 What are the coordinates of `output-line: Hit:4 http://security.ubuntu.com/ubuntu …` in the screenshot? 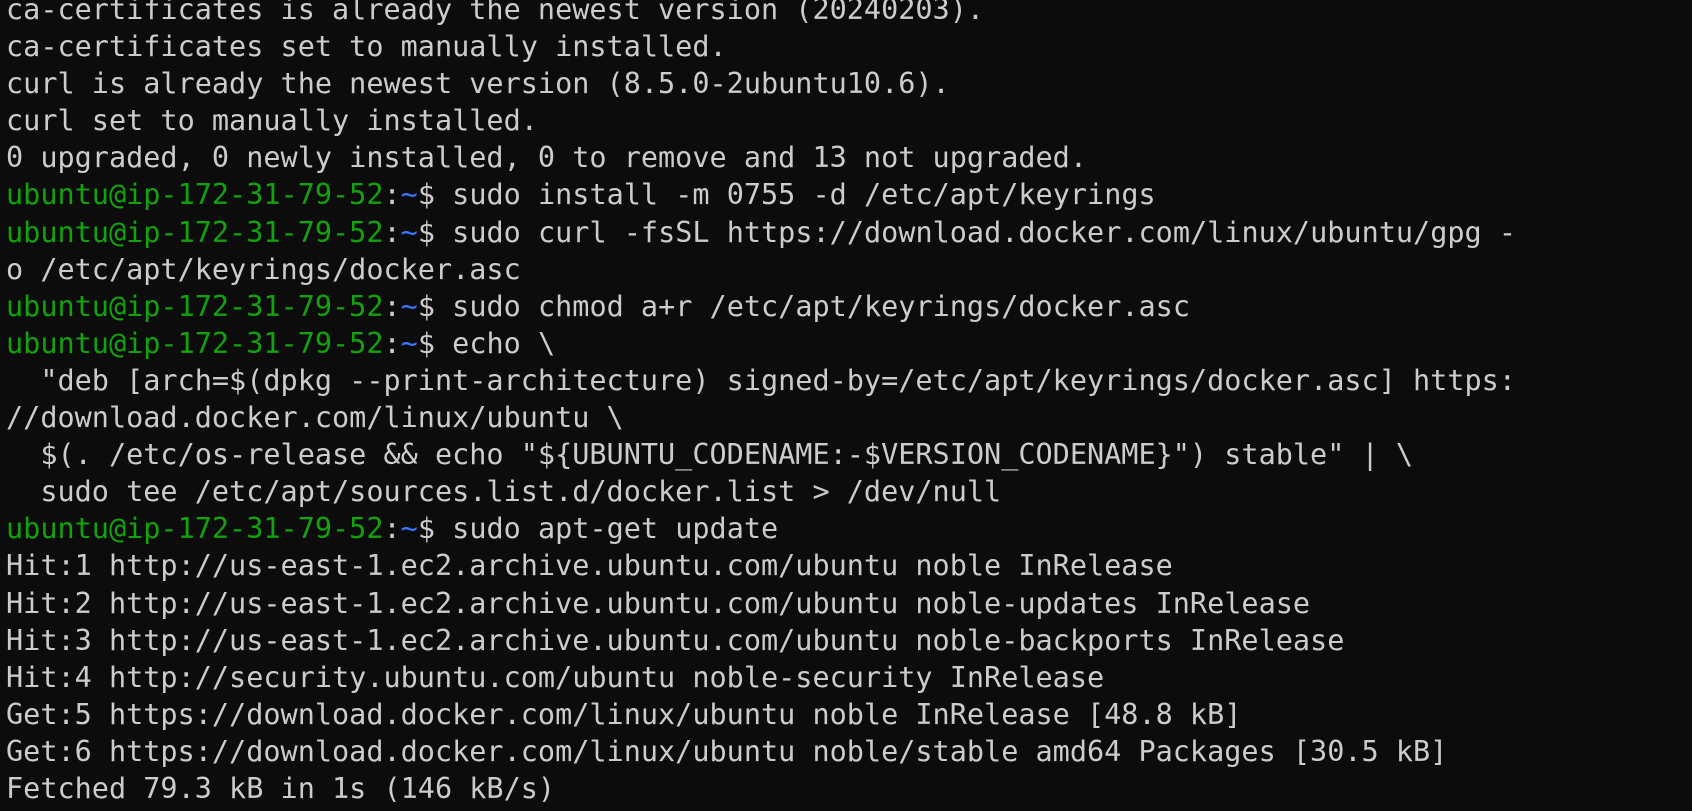 It's located at (555, 677).